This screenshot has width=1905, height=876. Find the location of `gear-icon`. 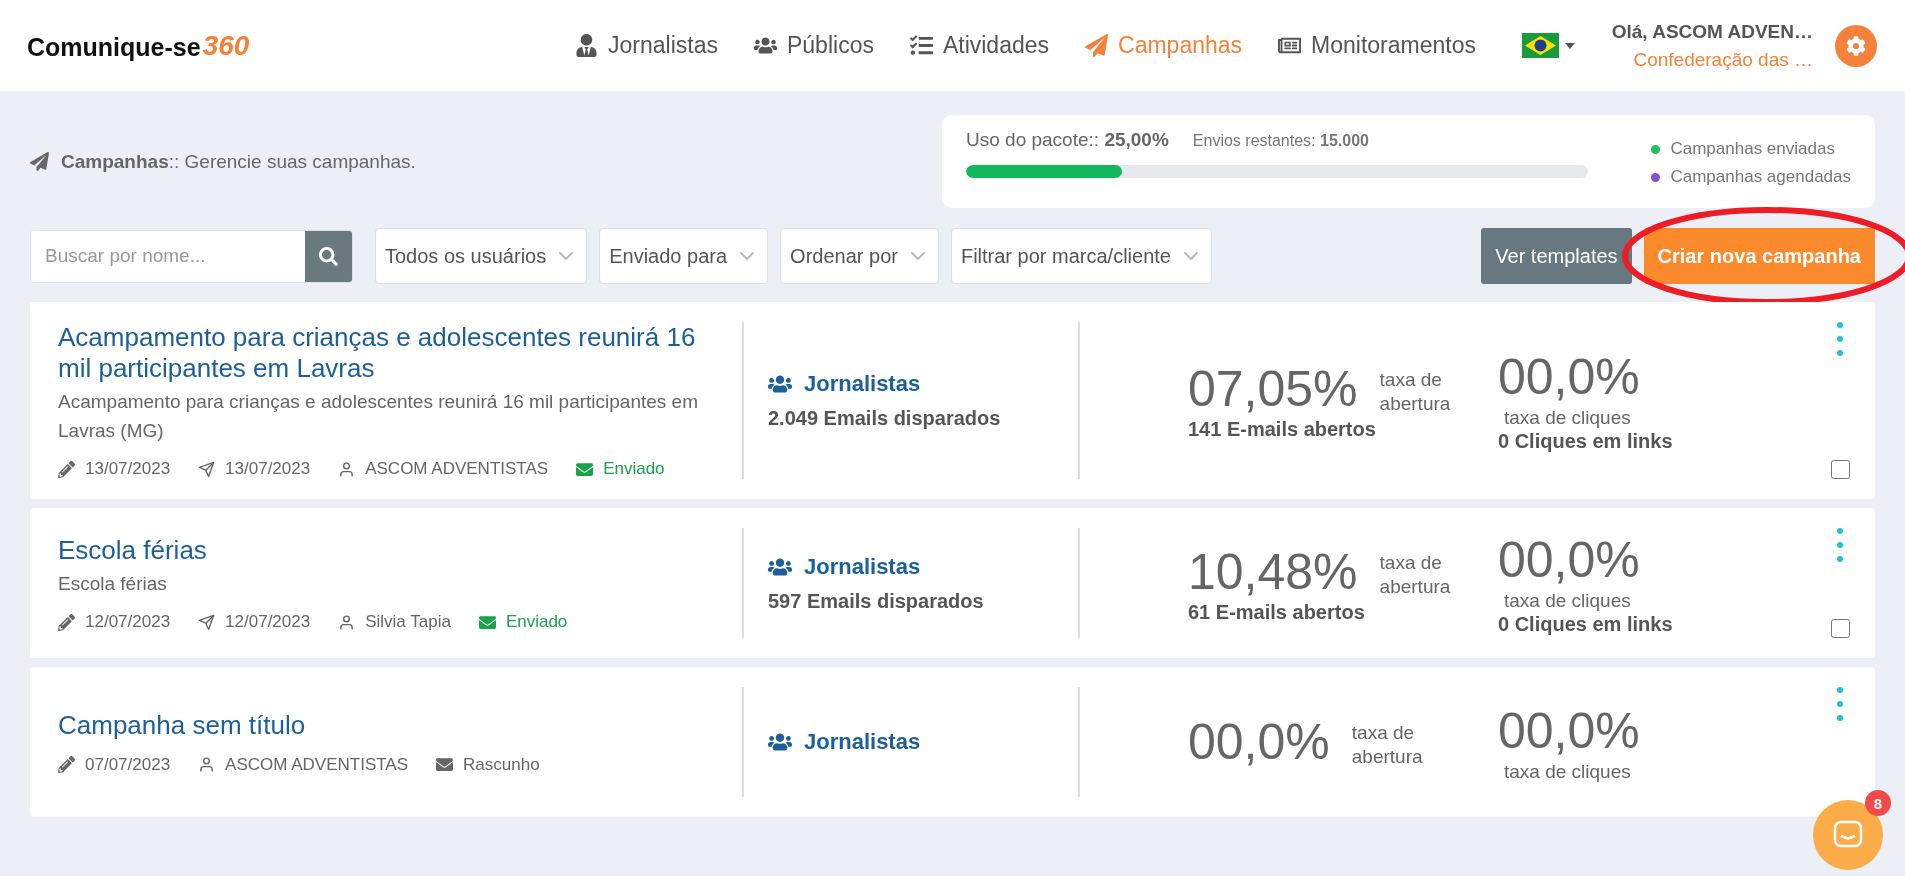

gear-icon is located at coordinates (1856, 45).